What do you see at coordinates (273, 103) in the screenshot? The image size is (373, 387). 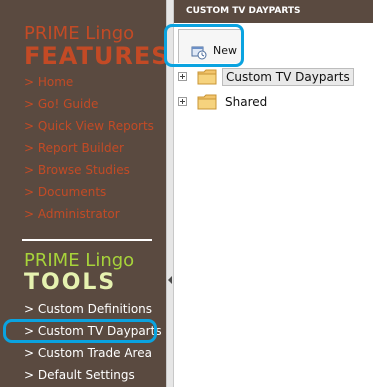 I see `tree-row-shared: Shared` at bounding box center [273, 103].